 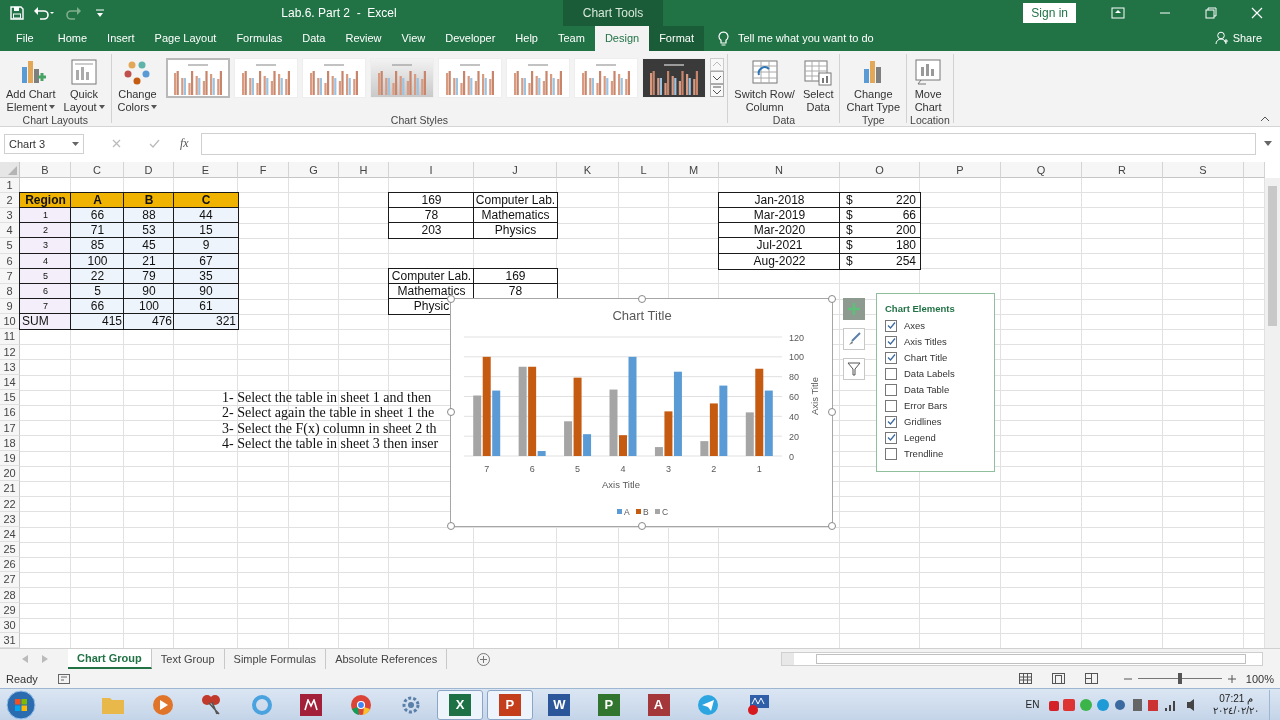 What do you see at coordinates (1247, 38) in the screenshot?
I see `share-button: Share` at bounding box center [1247, 38].